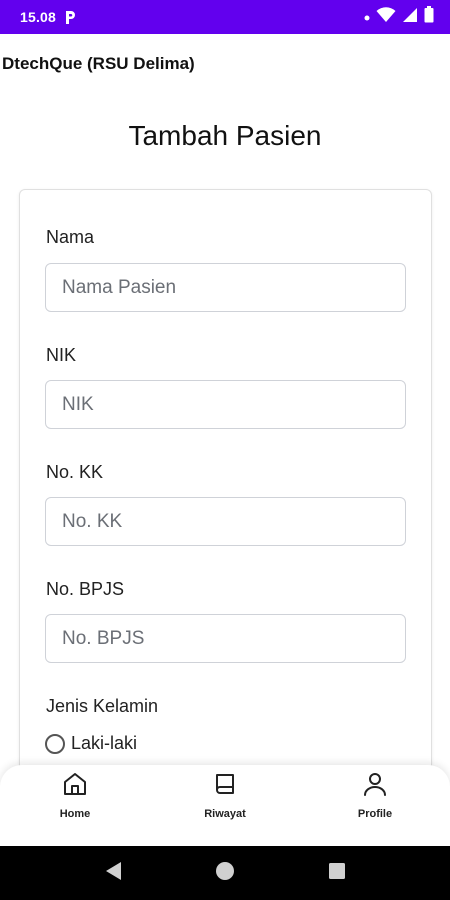  I want to click on home-circle-icon, so click(225, 873).